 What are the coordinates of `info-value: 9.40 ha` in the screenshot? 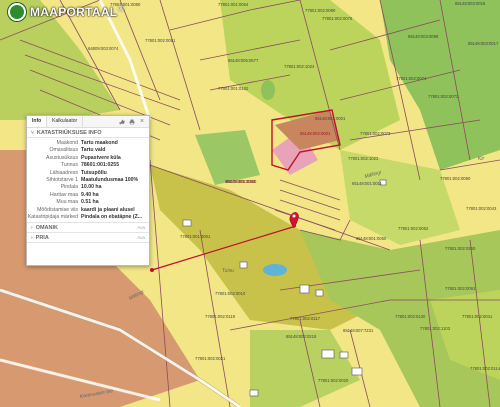 It's located at (90, 194).